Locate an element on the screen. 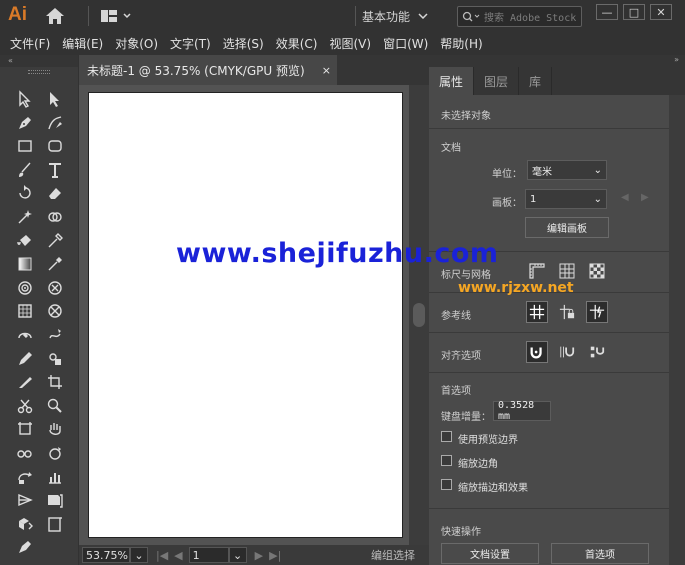  ruler-toggle is located at coordinates (537, 271).